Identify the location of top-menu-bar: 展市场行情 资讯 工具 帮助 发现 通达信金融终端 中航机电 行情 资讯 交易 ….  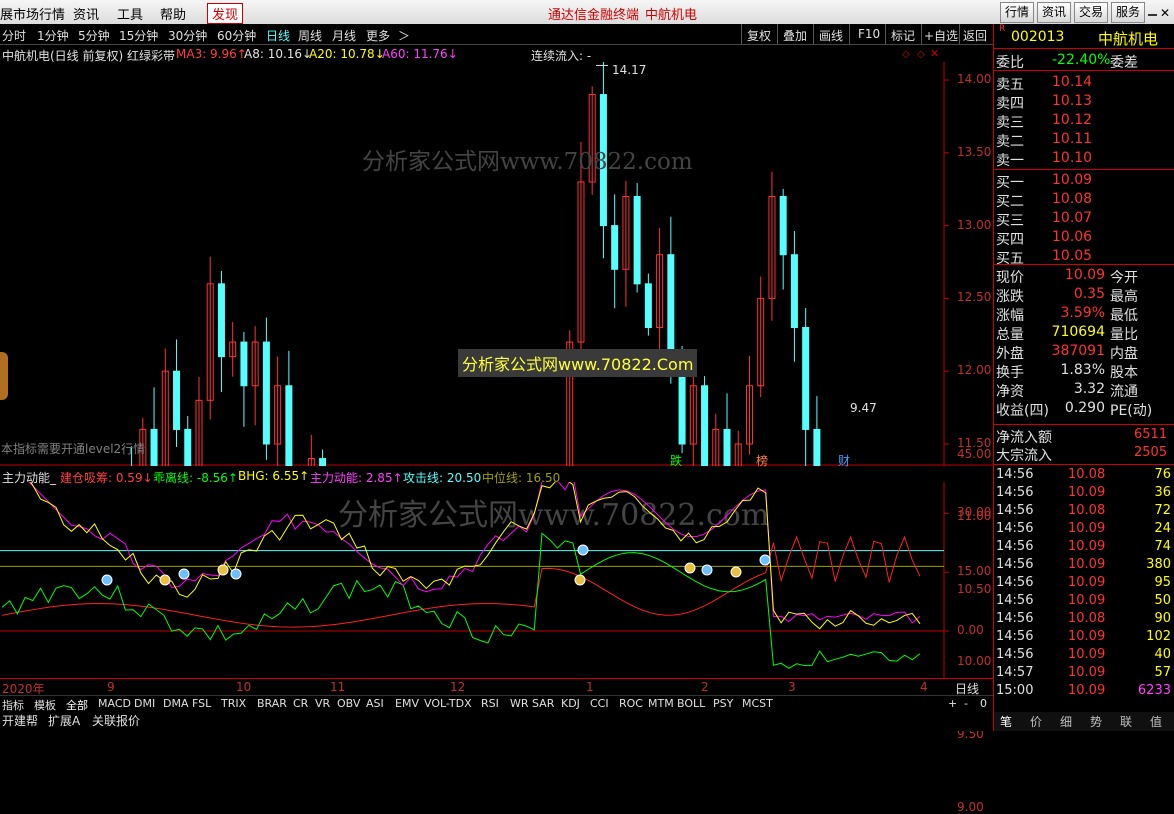
(587, 12).